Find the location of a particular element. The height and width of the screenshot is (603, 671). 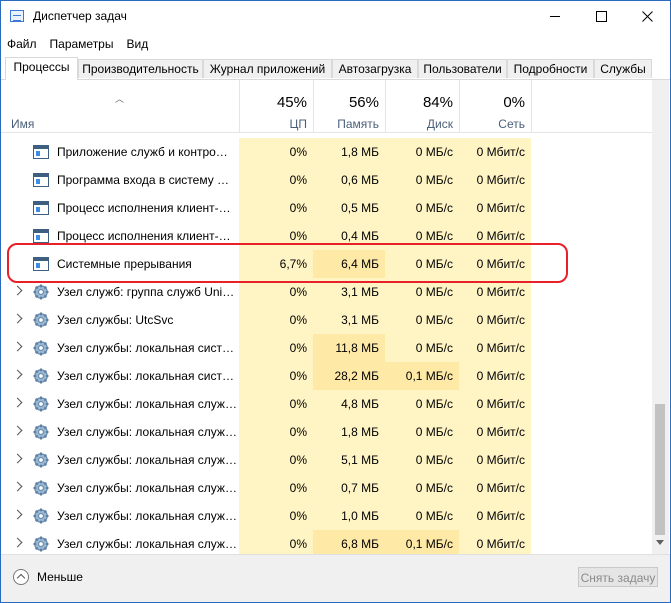

close-button is located at coordinates (647, 16).